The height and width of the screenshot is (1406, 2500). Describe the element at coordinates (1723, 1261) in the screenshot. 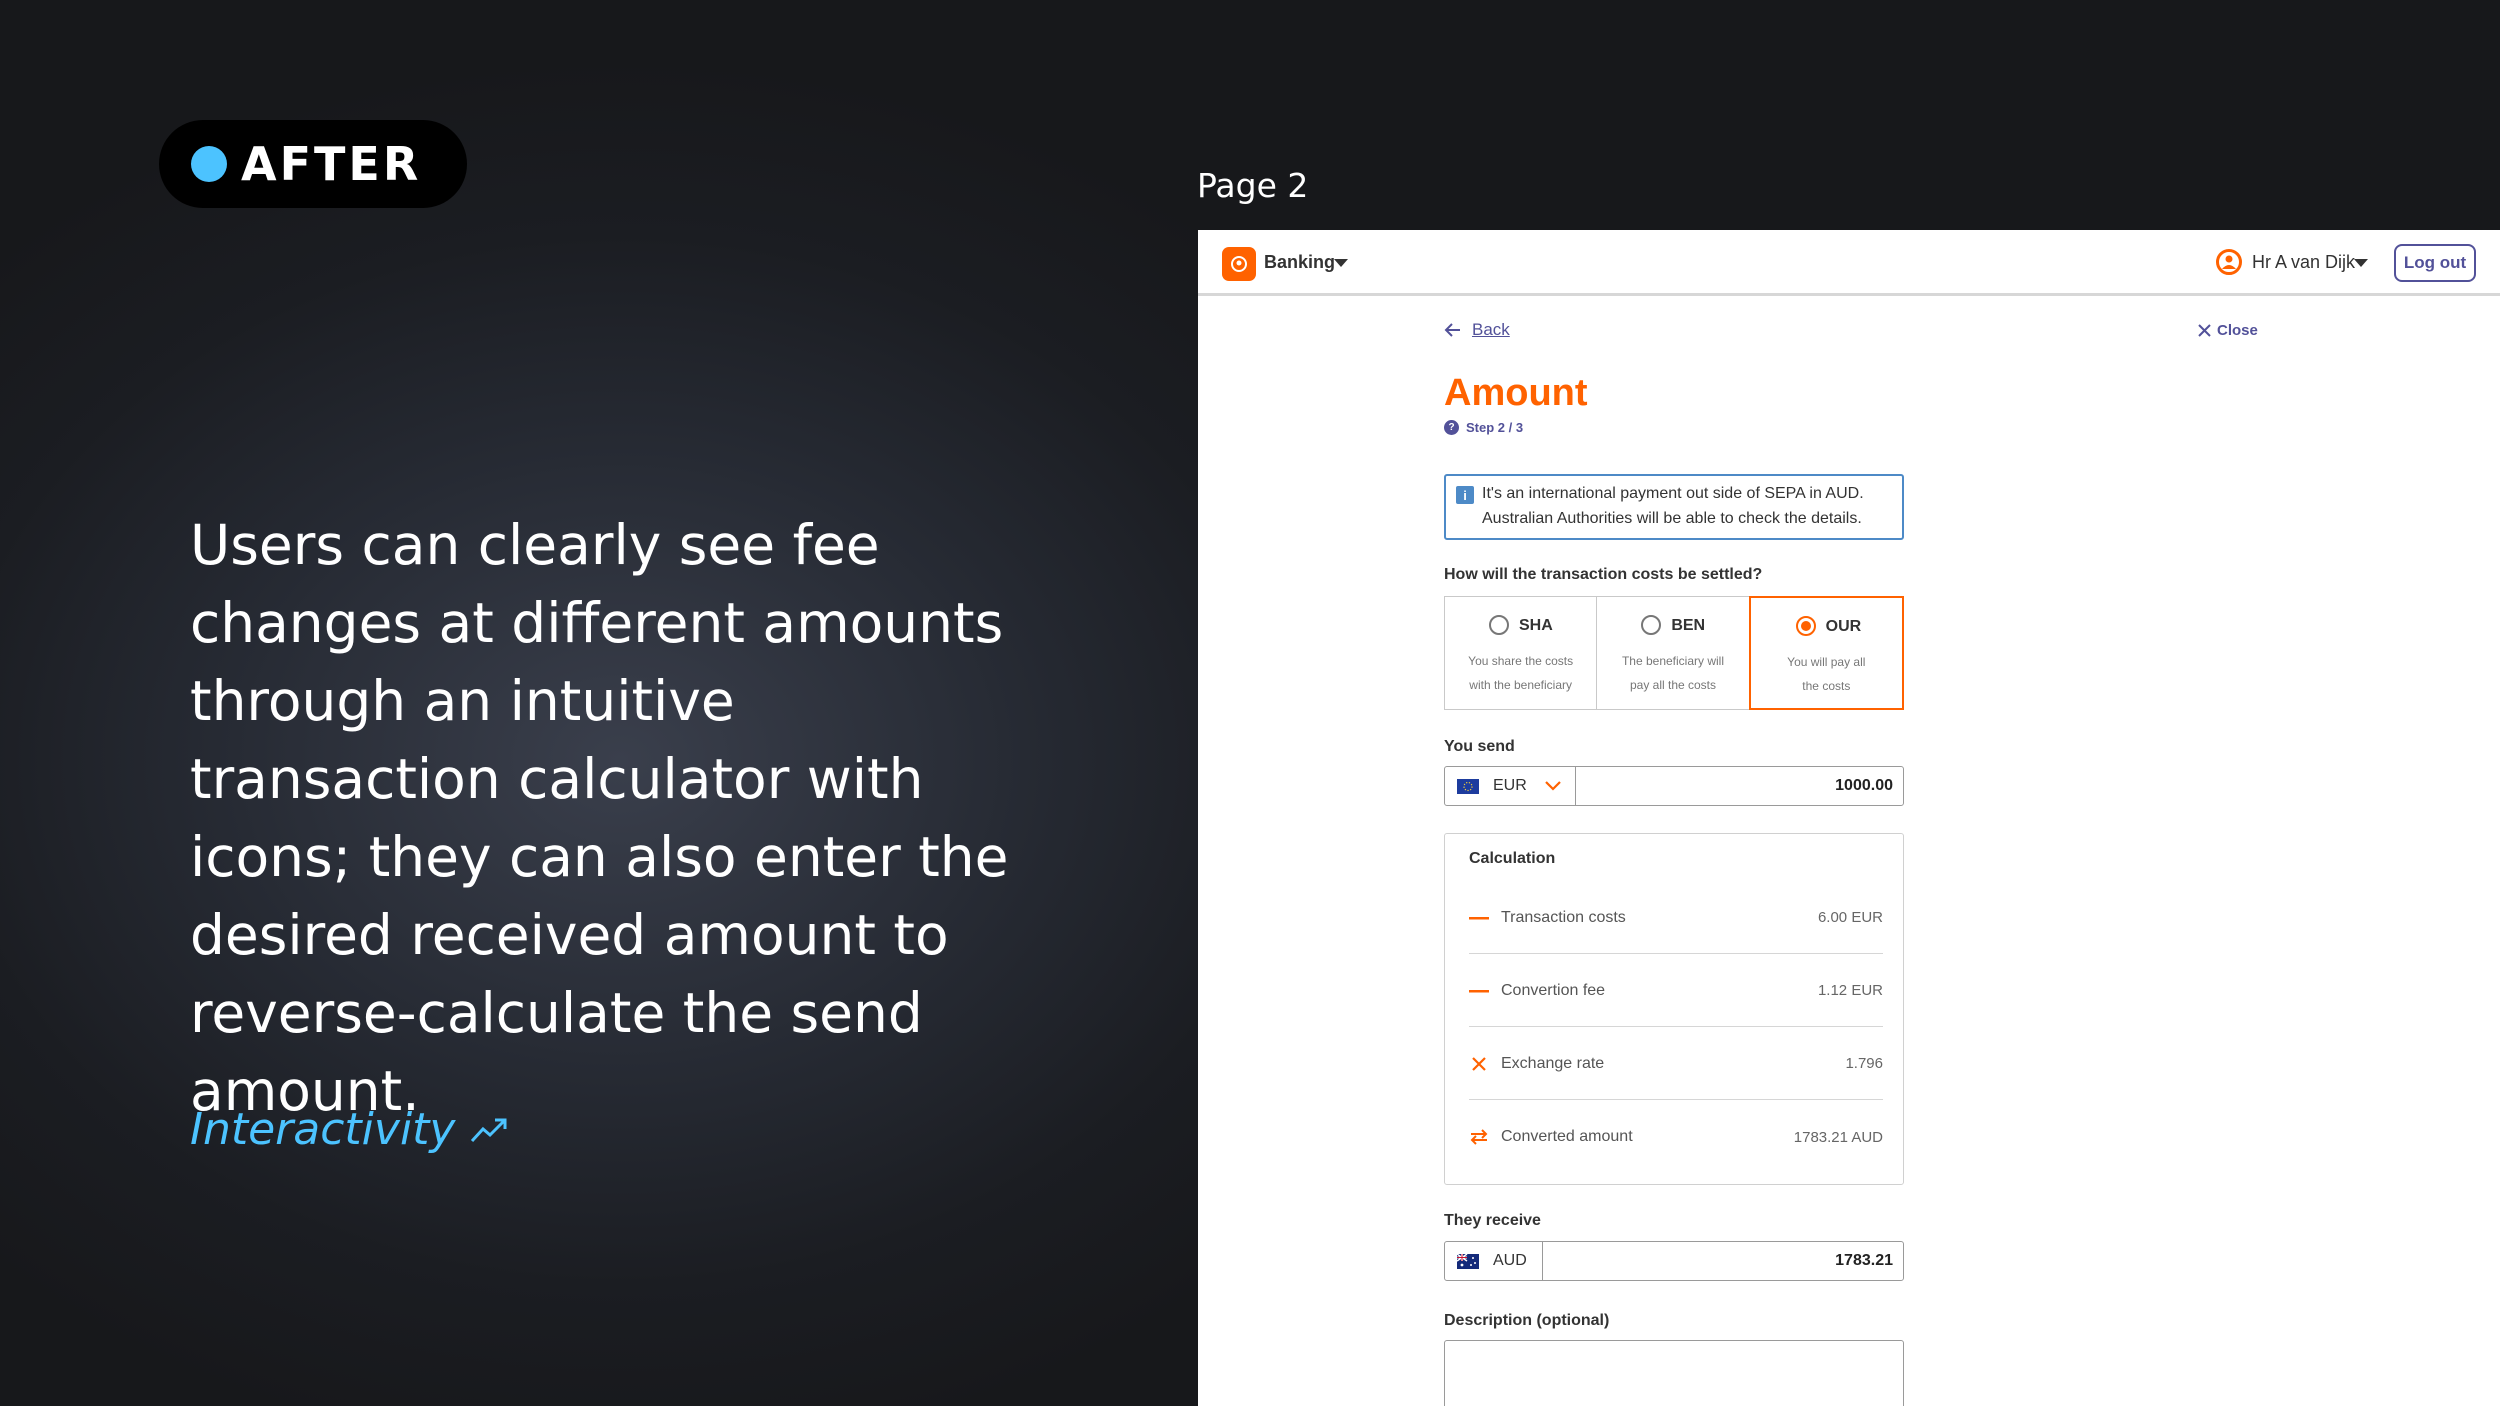

I see `receive-amount-input: 1783.21` at that location.